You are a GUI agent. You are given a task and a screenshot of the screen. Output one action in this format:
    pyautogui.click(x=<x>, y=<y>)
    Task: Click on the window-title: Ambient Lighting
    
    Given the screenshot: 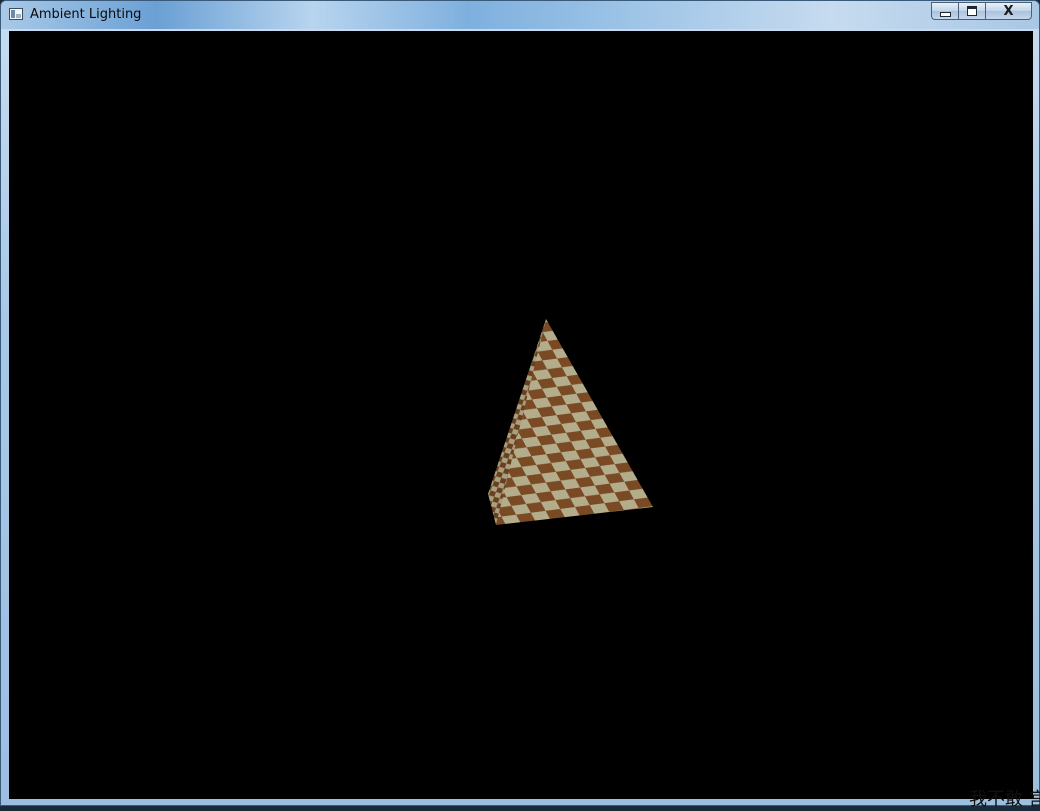 What is the action you would take?
    pyautogui.click(x=86, y=14)
    